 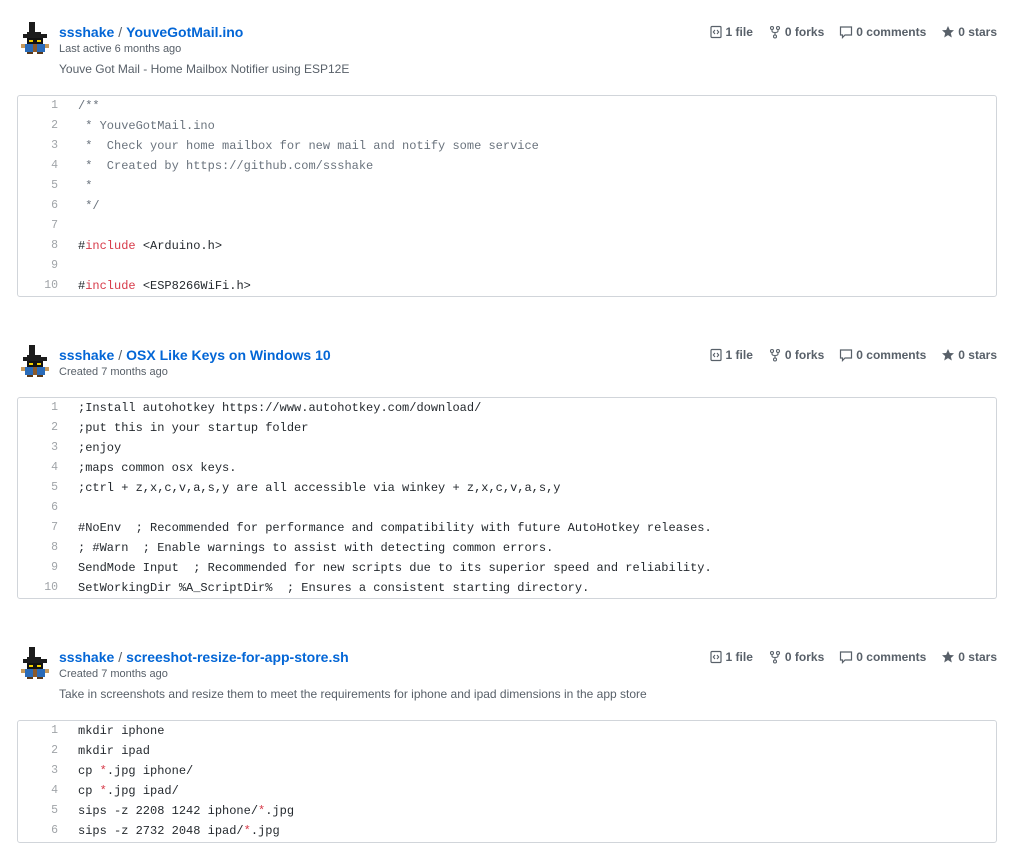 What do you see at coordinates (507, 791) in the screenshot?
I see `code-line: 4 cp *.jpg ipad/` at bounding box center [507, 791].